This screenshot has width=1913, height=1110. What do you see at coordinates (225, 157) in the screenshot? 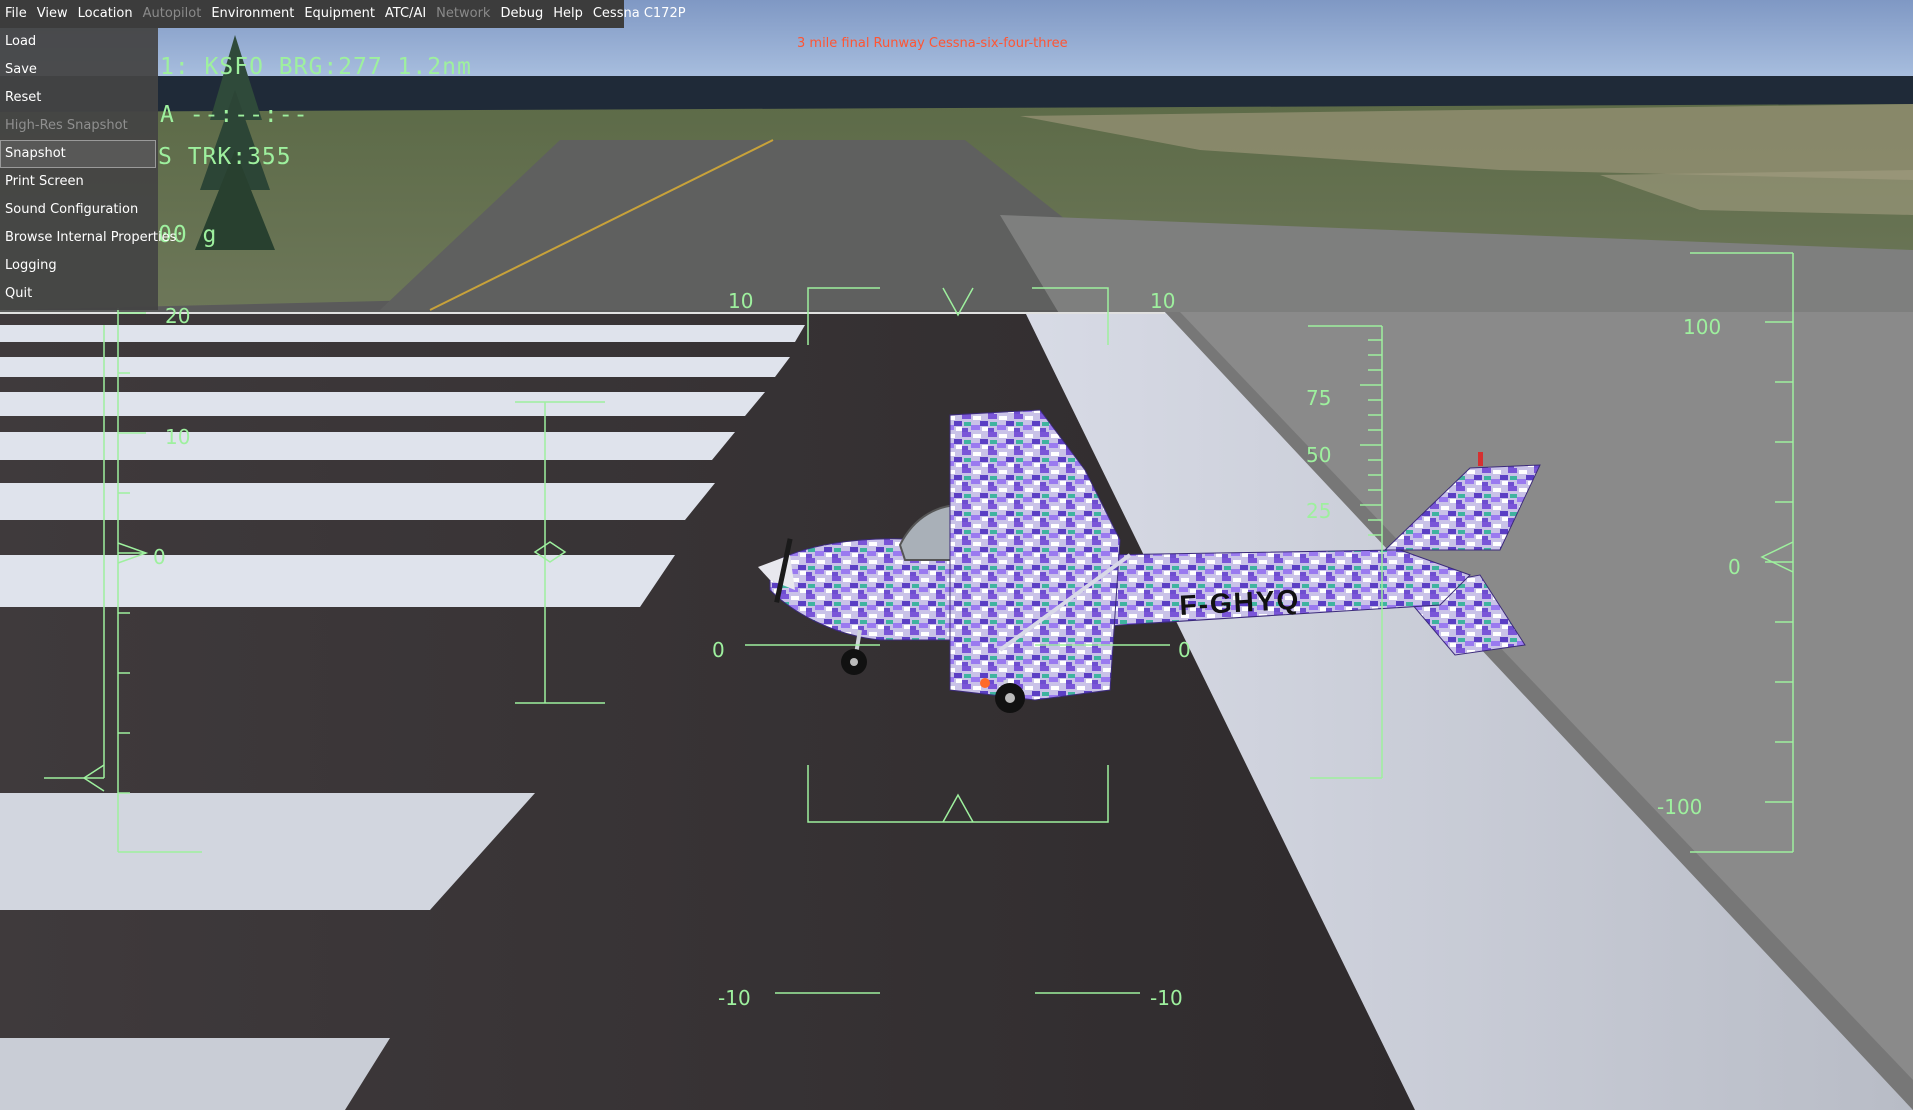
I see `hud-track-line: S TRK:355` at bounding box center [225, 157].